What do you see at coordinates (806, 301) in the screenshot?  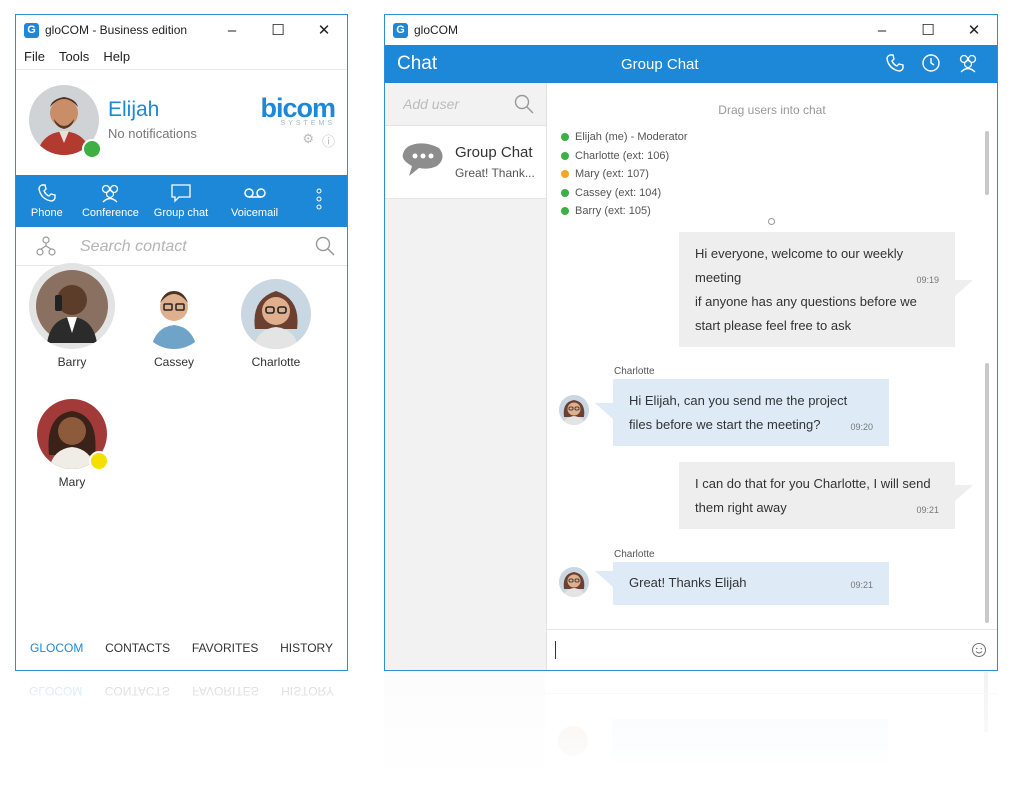 I see `message-line: if anyone has any questions before we` at bounding box center [806, 301].